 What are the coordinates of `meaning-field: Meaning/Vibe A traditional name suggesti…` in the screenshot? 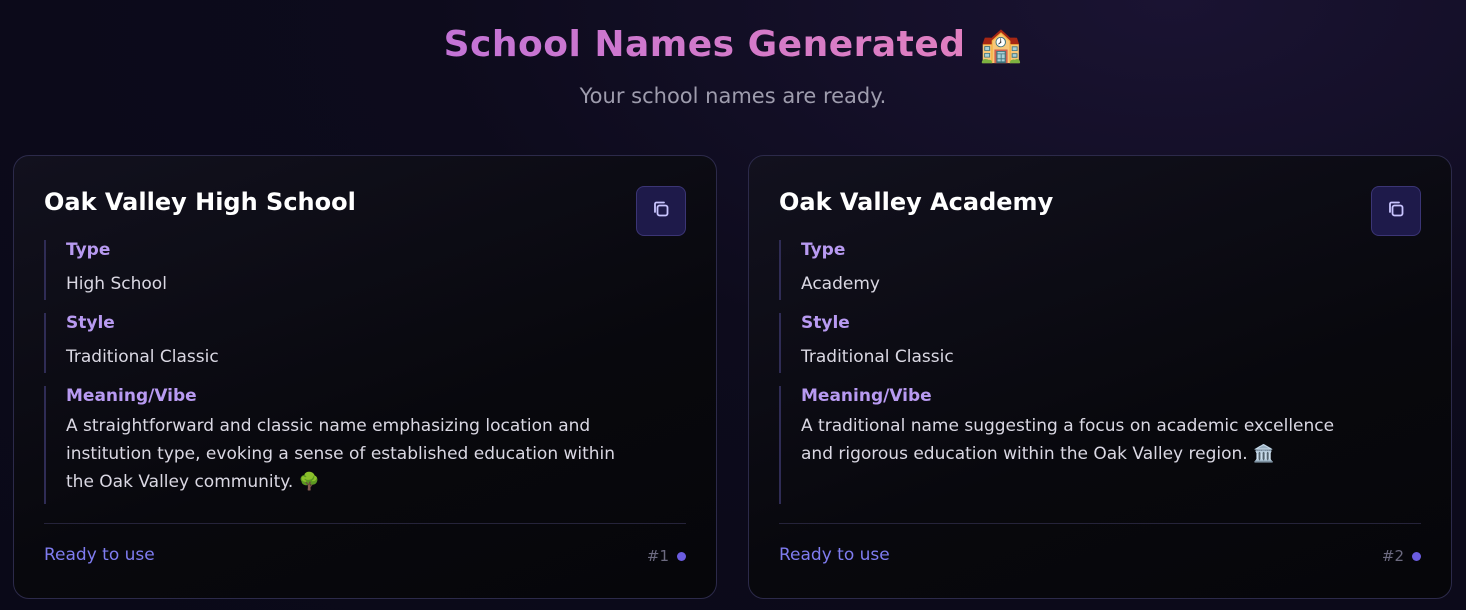 It's located at (1074, 445).